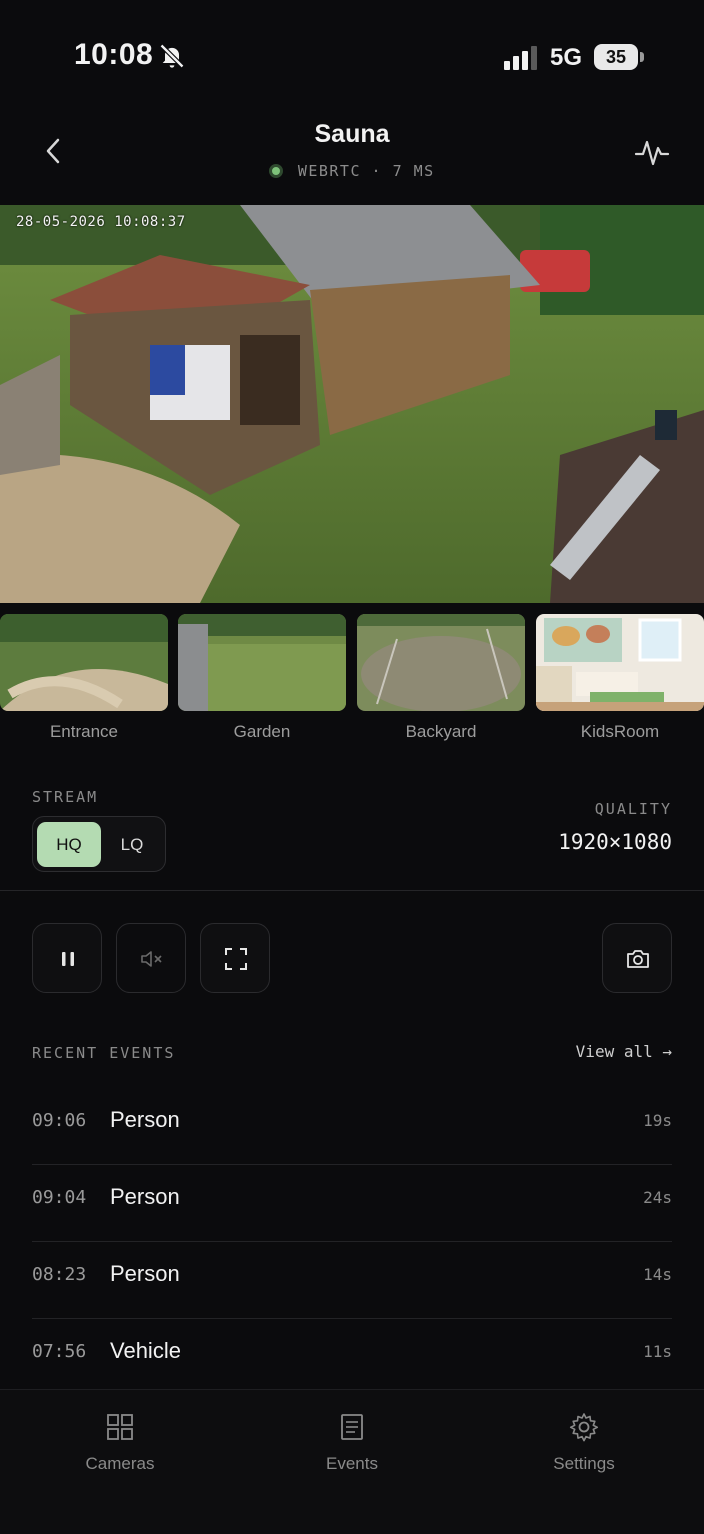  Describe the element at coordinates (352, 890) in the screenshot. I see `divider` at that location.